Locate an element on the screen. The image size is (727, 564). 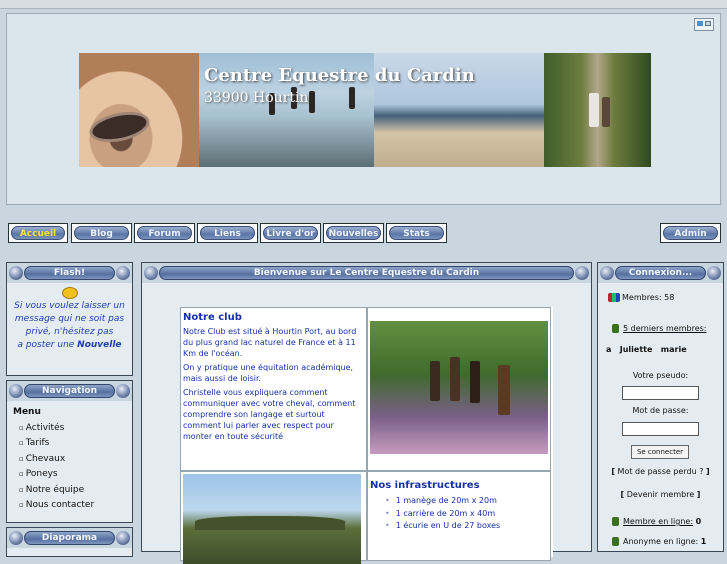
forest-trail-photo is located at coordinates (597, 110).